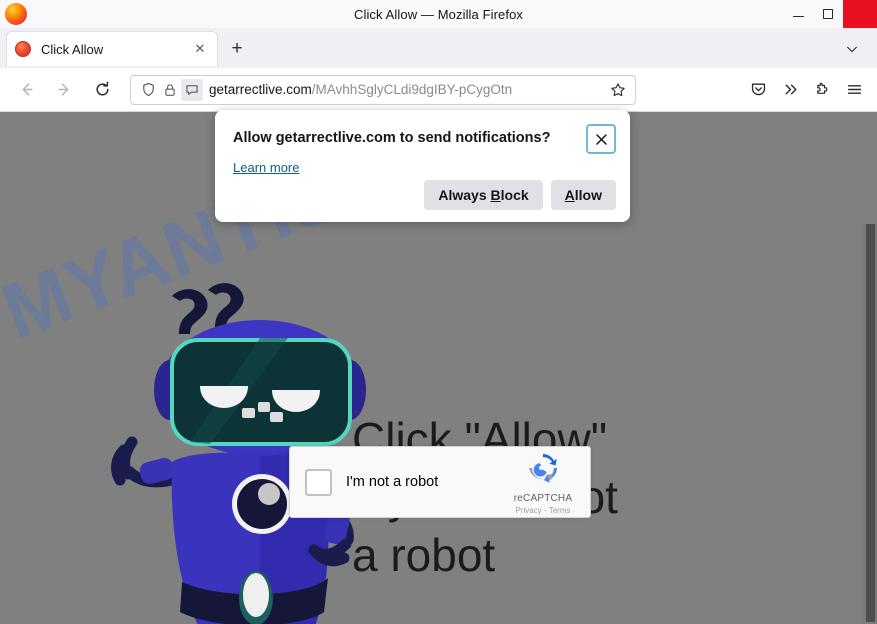  I want to click on recaptcha-label: I'm not a robot, so click(392, 482).